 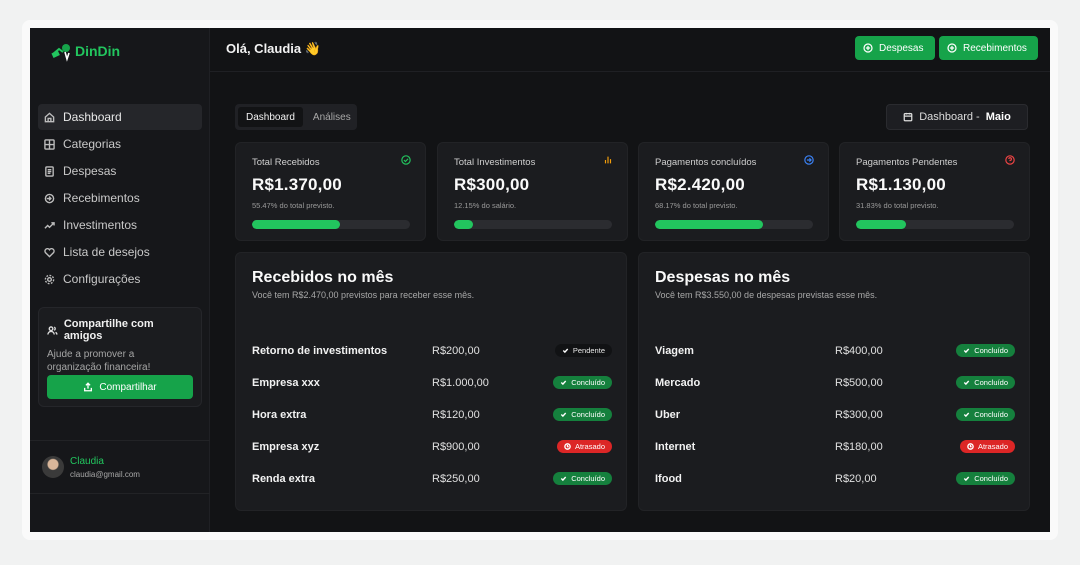 I want to click on list-item: Viagem R$400,00 Concluído, so click(x=835, y=357).